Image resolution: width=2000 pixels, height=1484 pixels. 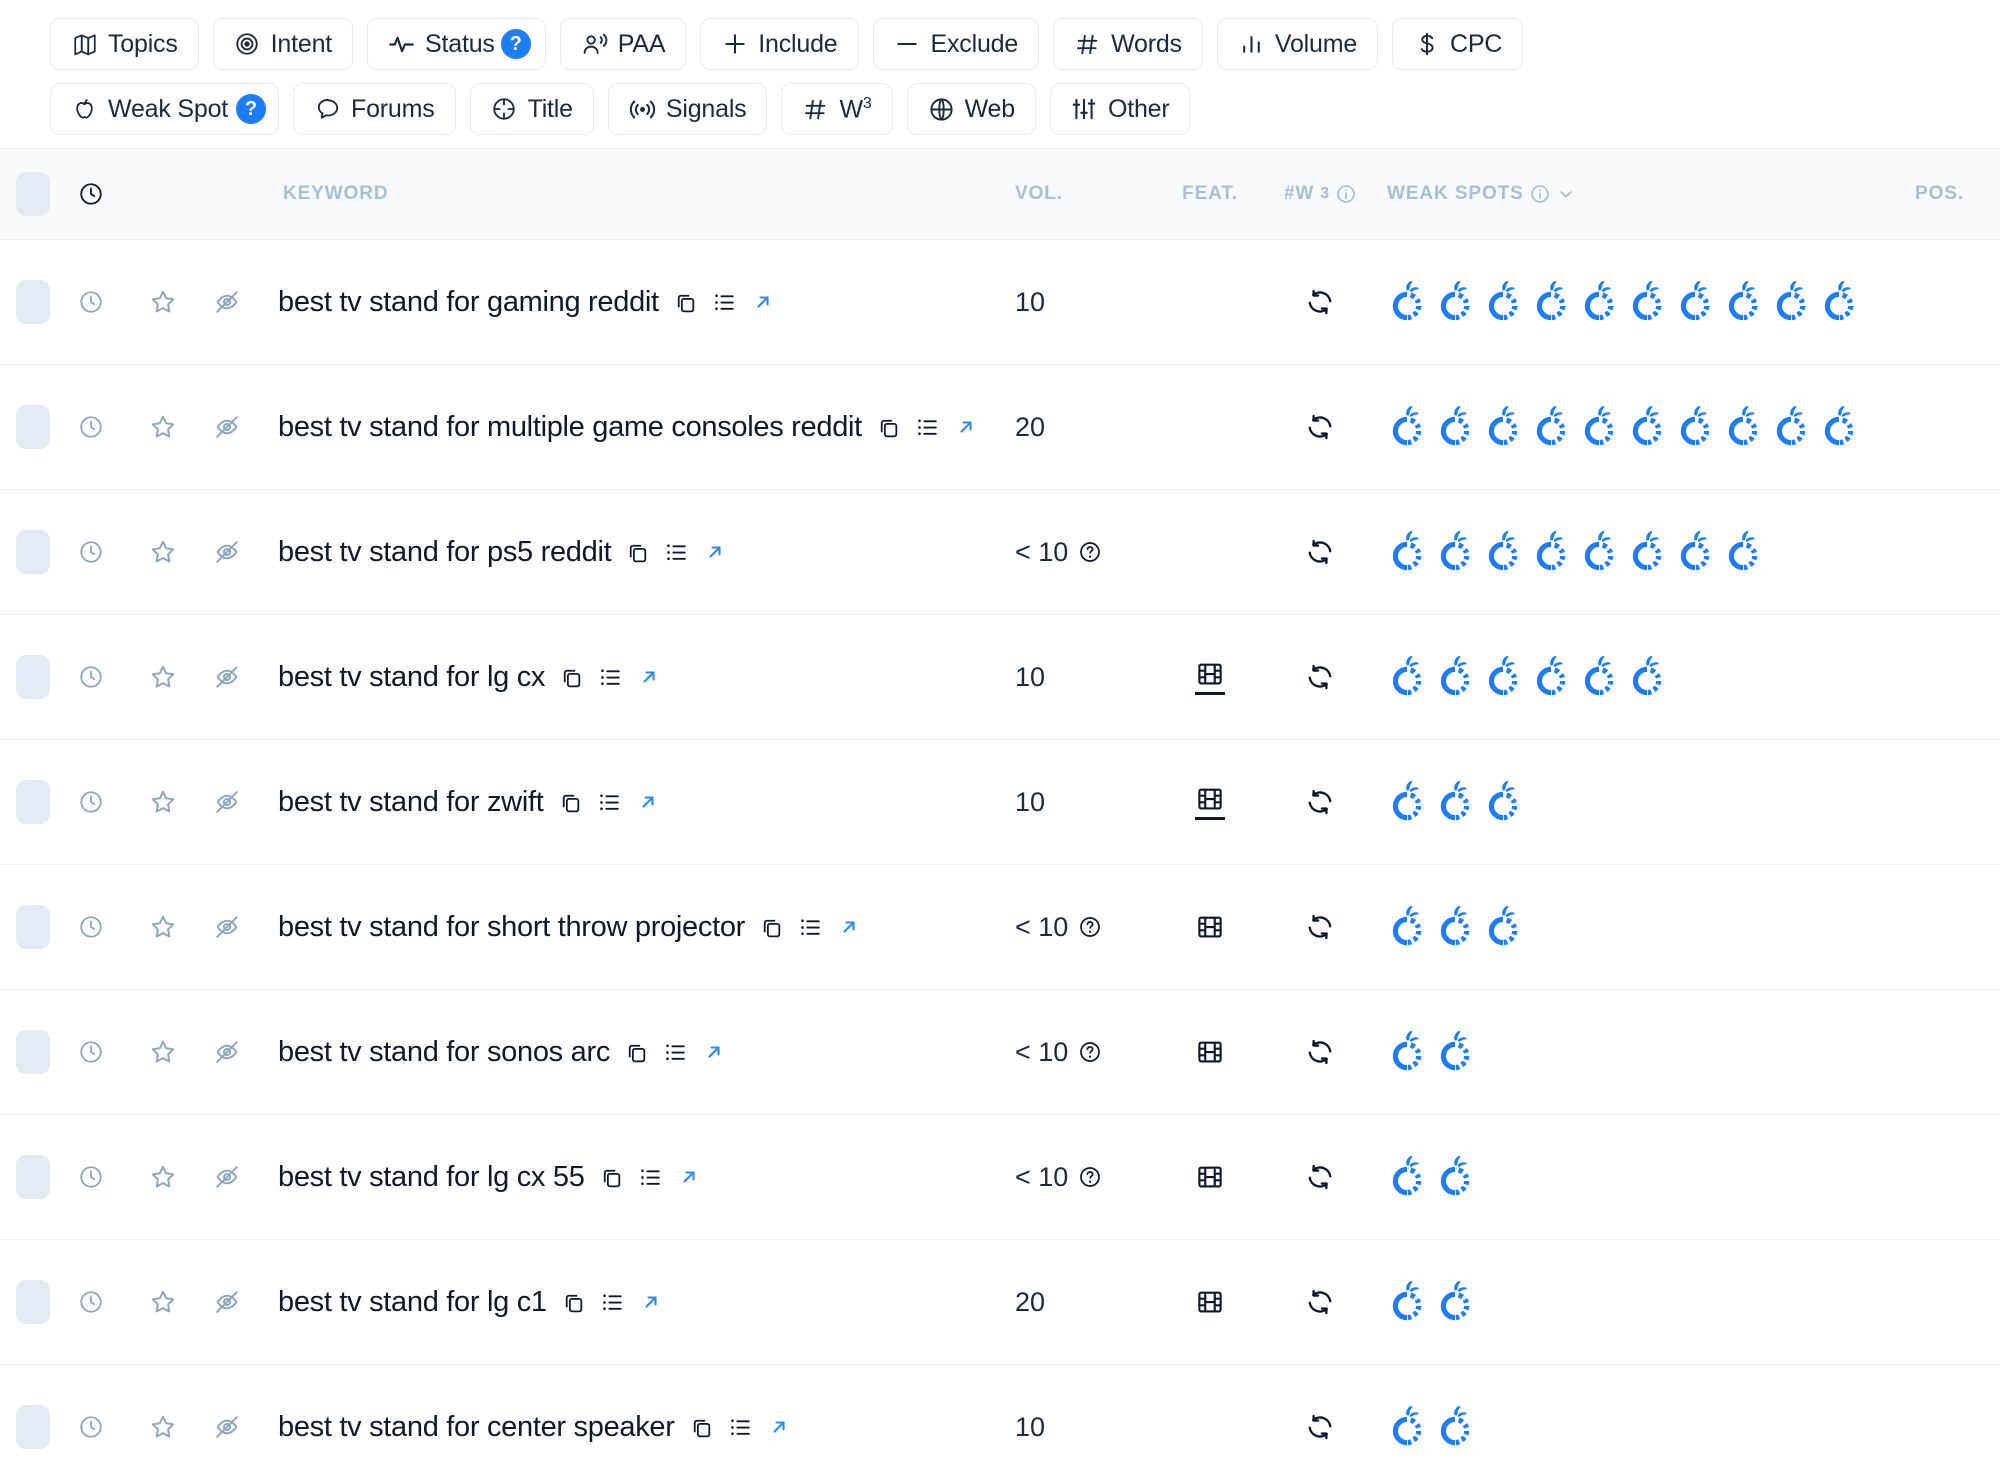 I want to click on row-keyword-cell: best tv stand for lg cx, so click(x=637, y=677).